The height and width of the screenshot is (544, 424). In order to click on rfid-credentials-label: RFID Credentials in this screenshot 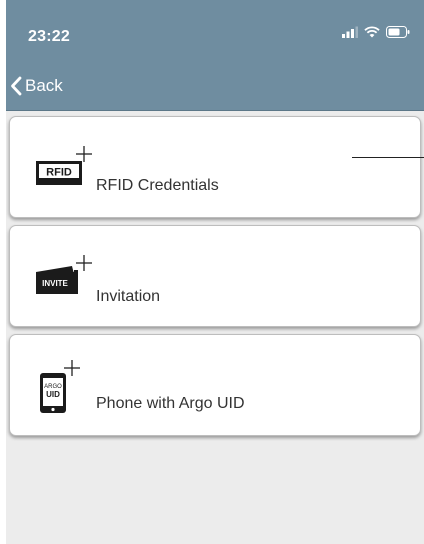, I will do `click(157, 185)`.